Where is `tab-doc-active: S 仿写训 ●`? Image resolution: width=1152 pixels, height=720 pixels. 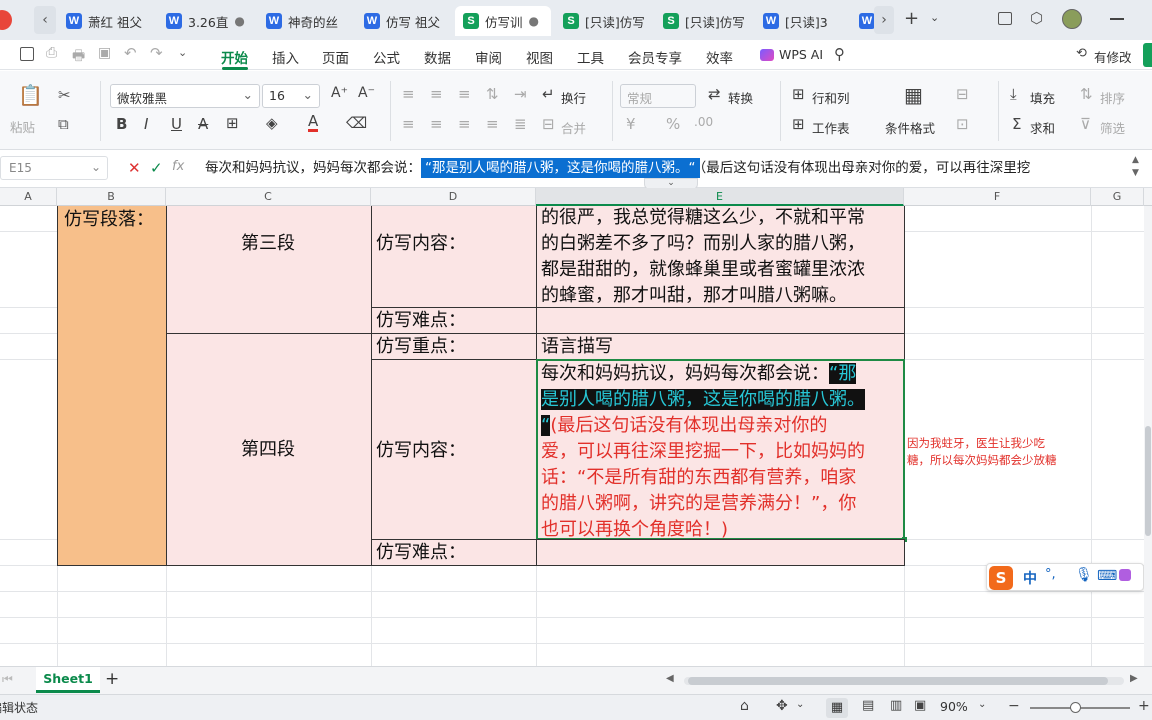
tab-doc-active: S 仿写训 ● is located at coordinates (503, 21).